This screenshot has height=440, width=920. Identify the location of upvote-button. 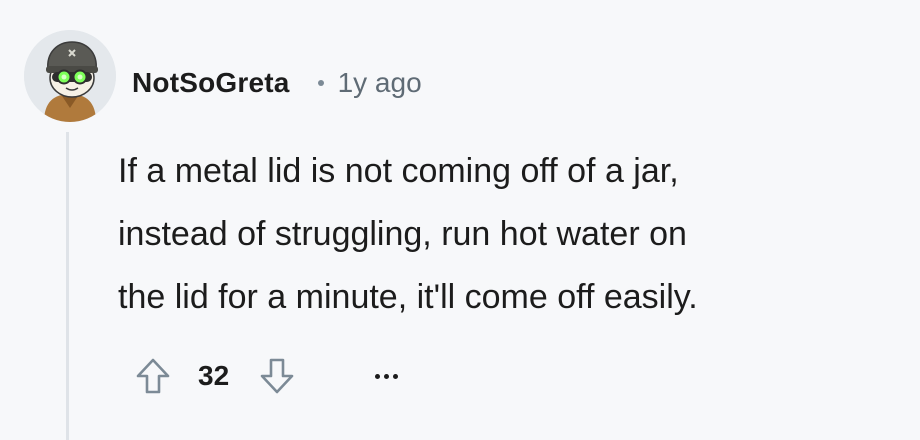
(153, 376).